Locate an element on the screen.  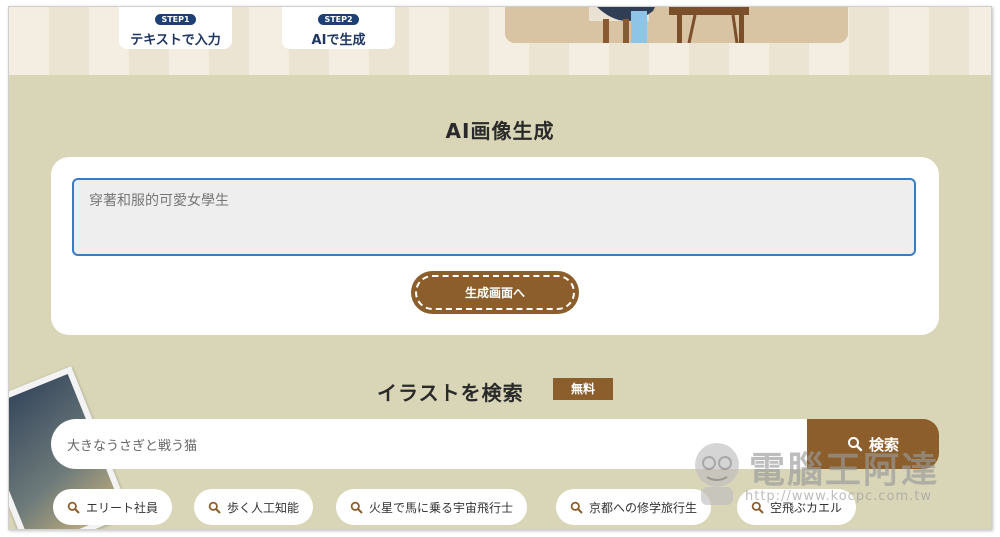
watermark: 電腦王阿達 http://www.kocpc.com.tw is located at coordinates (822, 478).